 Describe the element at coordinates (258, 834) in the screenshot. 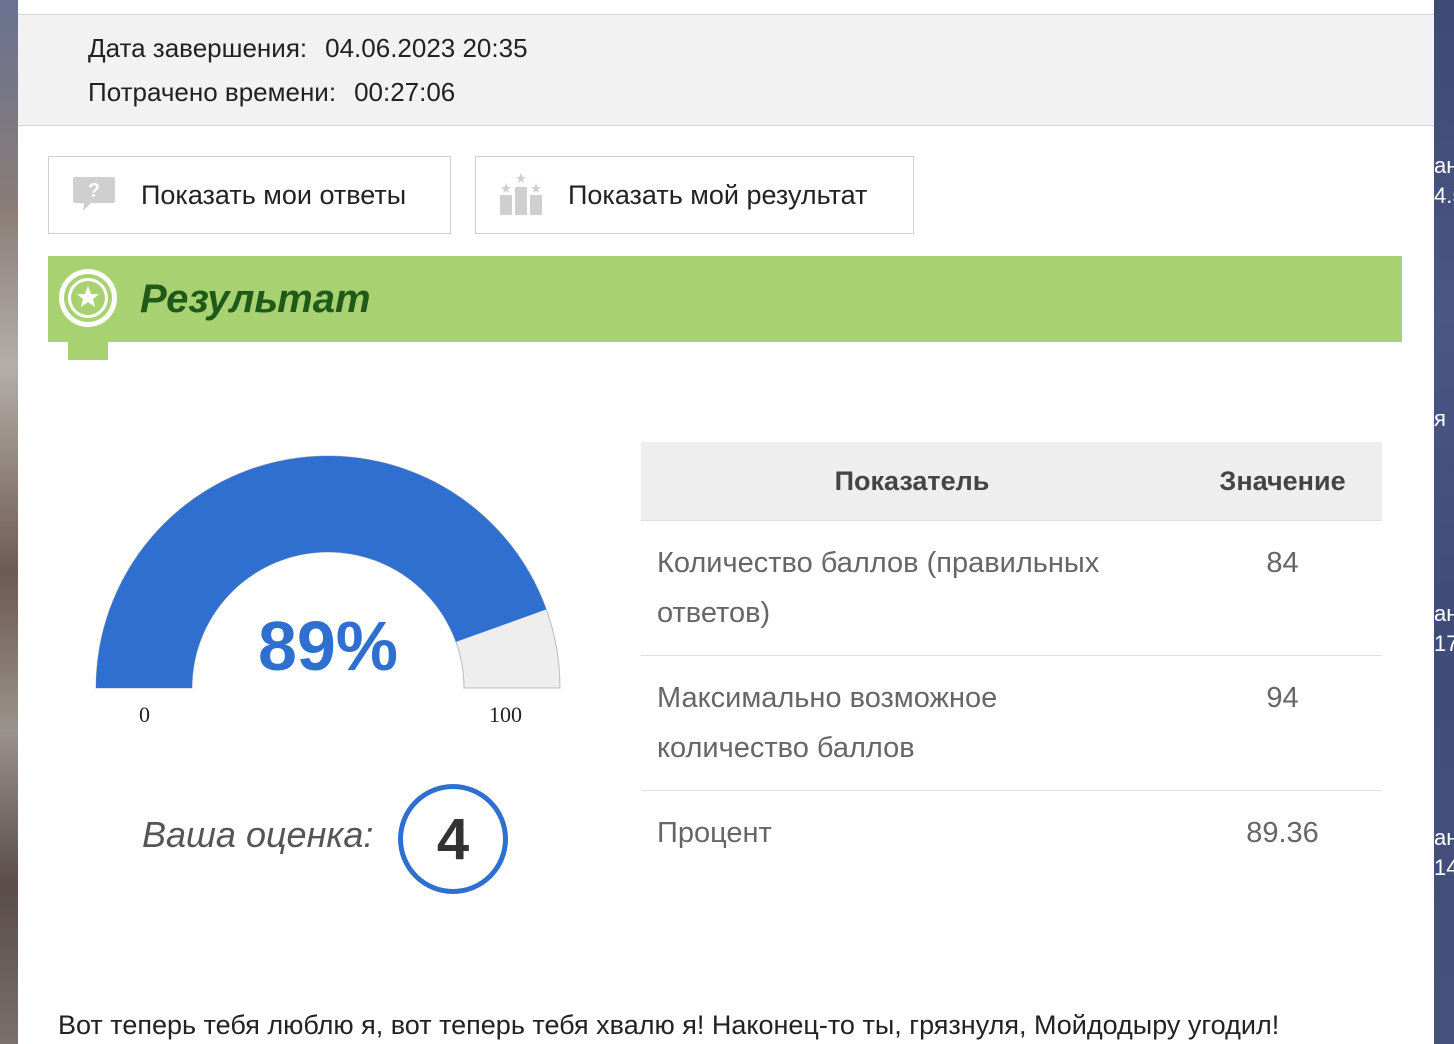

I see `grade-label: Ваша оценка:` at that location.